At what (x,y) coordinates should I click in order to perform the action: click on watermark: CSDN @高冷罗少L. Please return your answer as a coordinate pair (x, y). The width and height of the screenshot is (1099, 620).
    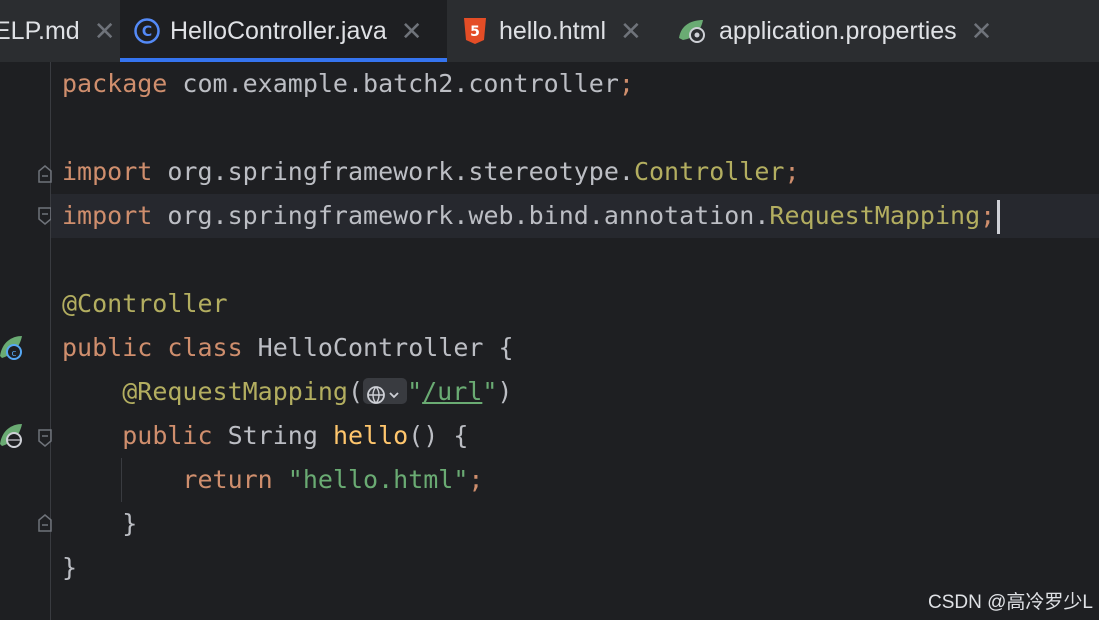
    Looking at the image, I should click on (1010, 602).